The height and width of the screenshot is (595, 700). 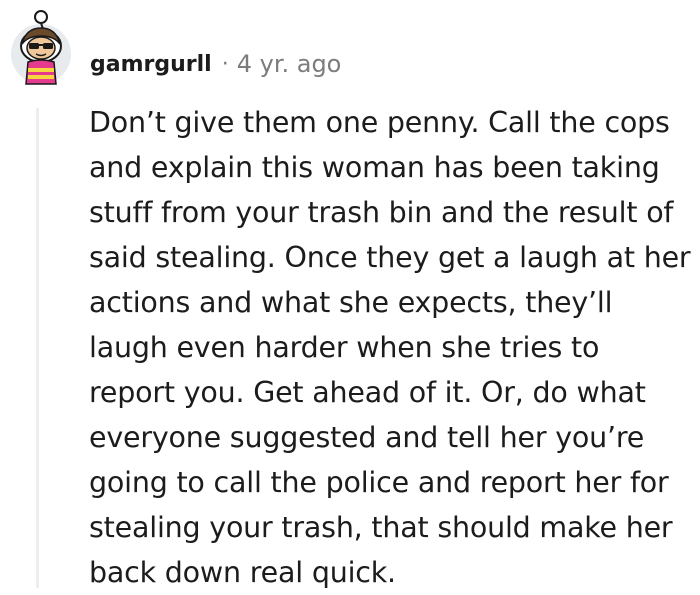 What do you see at coordinates (215, 64) in the screenshot?
I see `comment-meta: gamrgurll · 4 yr. ago` at bounding box center [215, 64].